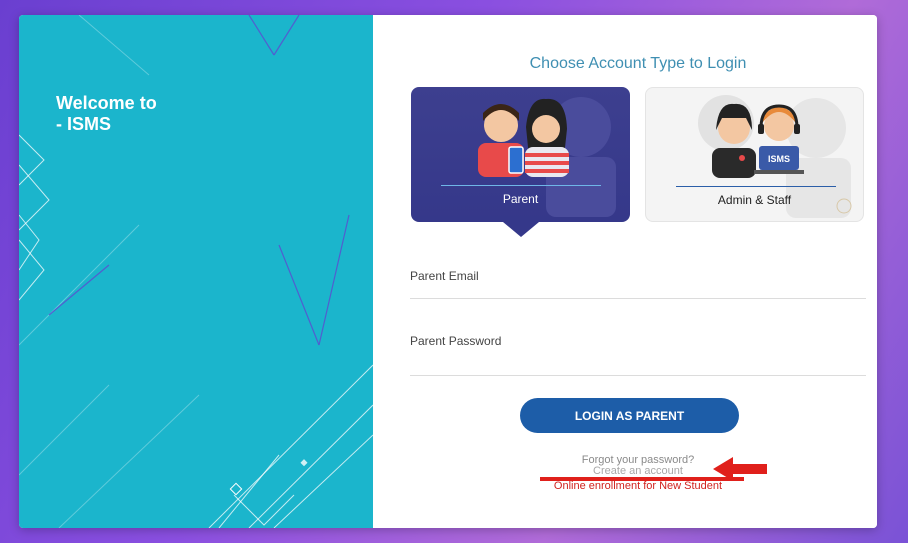 This screenshot has width=908, height=543. Describe the element at coordinates (740, 469) in the screenshot. I see `annotation-arrow-icon` at that location.